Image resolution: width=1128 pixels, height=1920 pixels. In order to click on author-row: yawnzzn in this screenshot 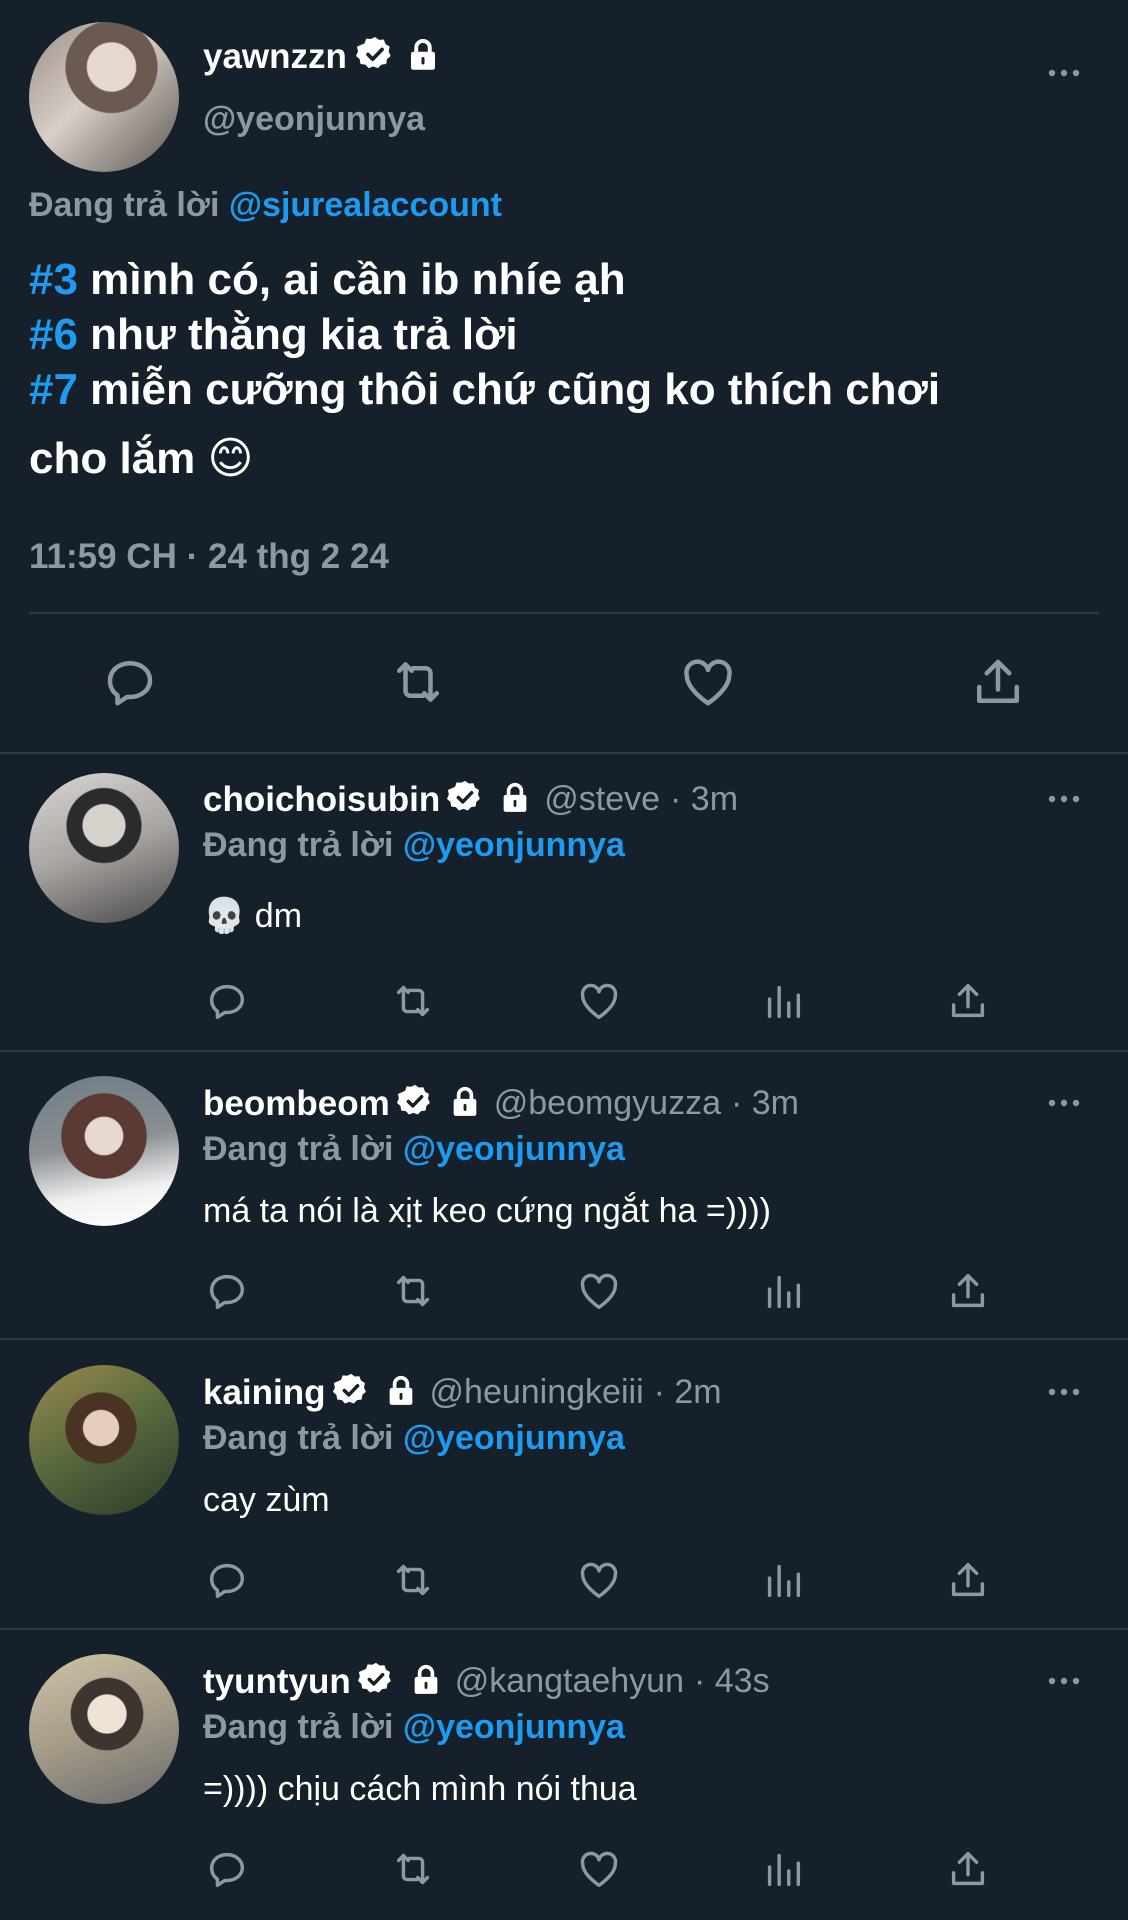, I will do `click(322, 56)`.